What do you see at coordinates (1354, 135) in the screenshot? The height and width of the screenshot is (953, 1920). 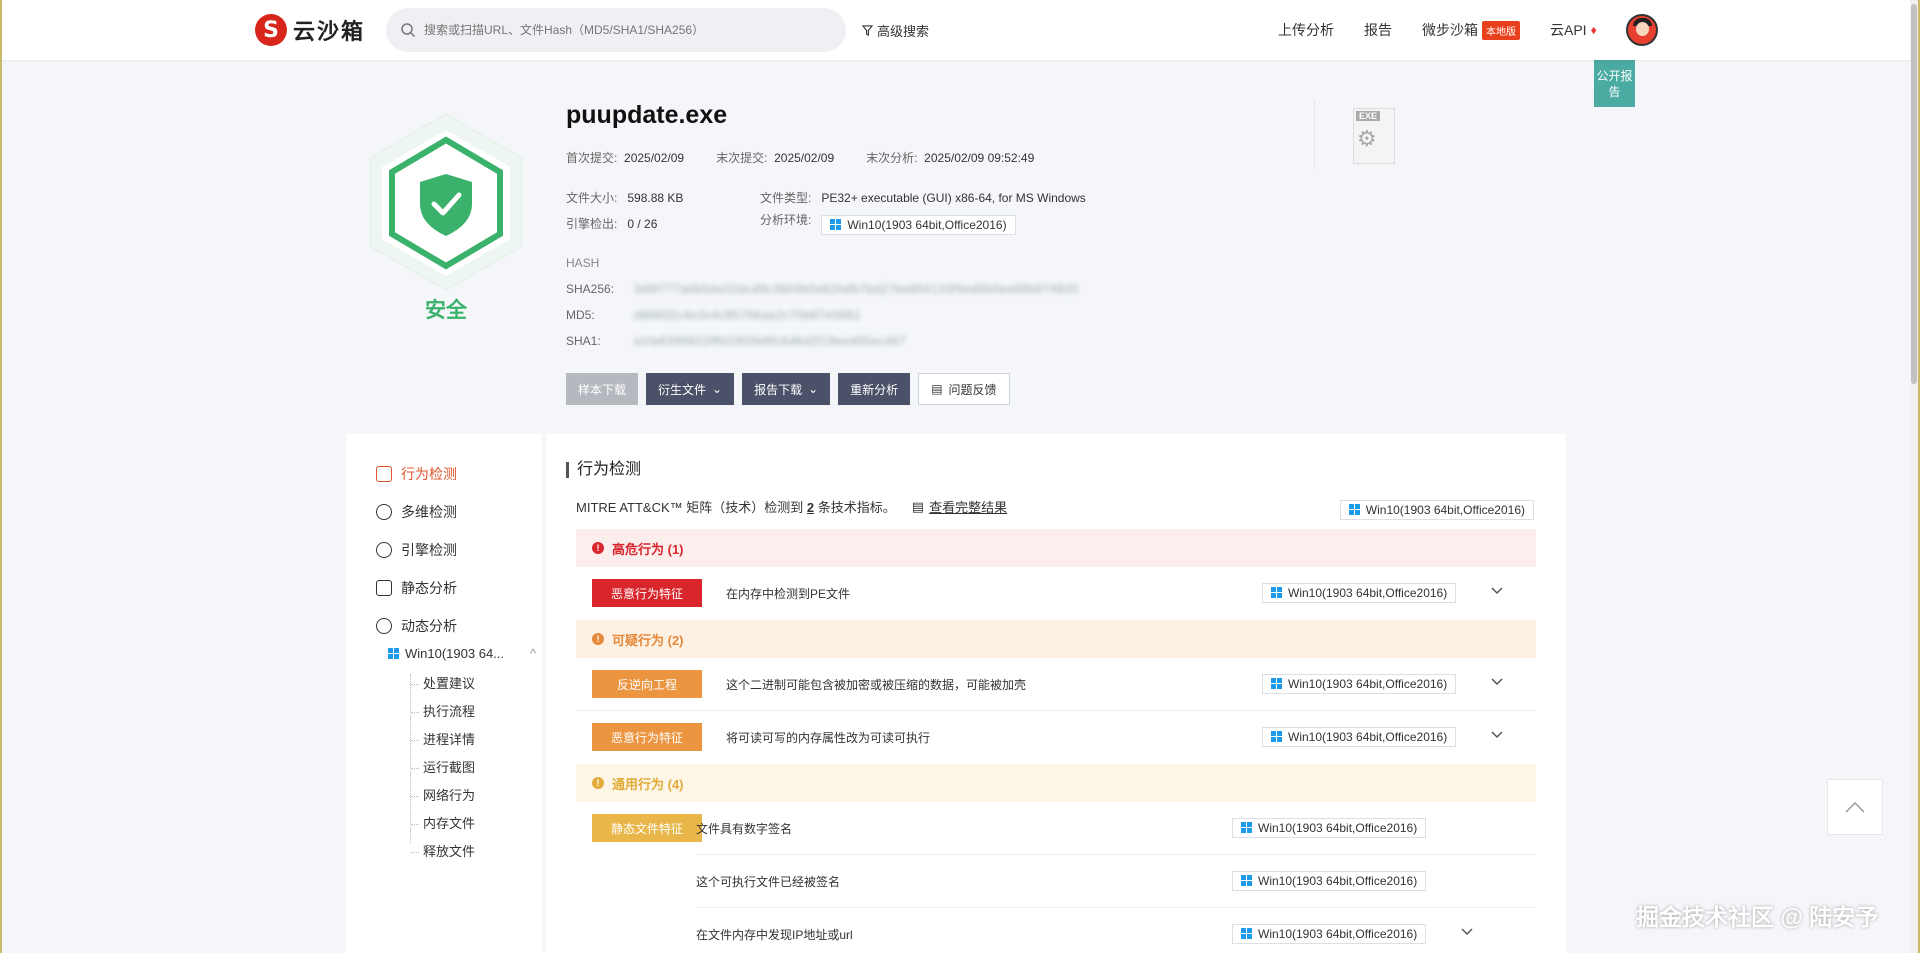 I see `exe-file-icon: EXE ⚙` at bounding box center [1354, 135].